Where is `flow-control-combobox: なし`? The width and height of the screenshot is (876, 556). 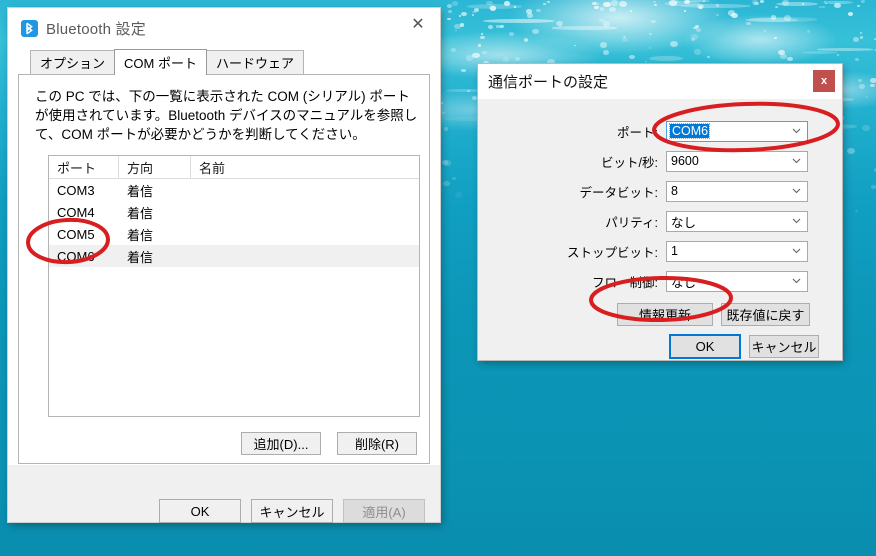 flow-control-combobox: なし is located at coordinates (737, 281).